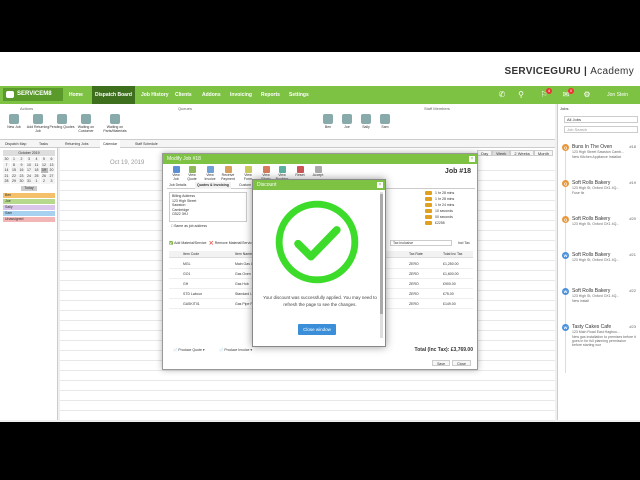  Describe the element at coordinates (299, 95) in the screenshot. I see `nav-item-settings: Settings` at that location.